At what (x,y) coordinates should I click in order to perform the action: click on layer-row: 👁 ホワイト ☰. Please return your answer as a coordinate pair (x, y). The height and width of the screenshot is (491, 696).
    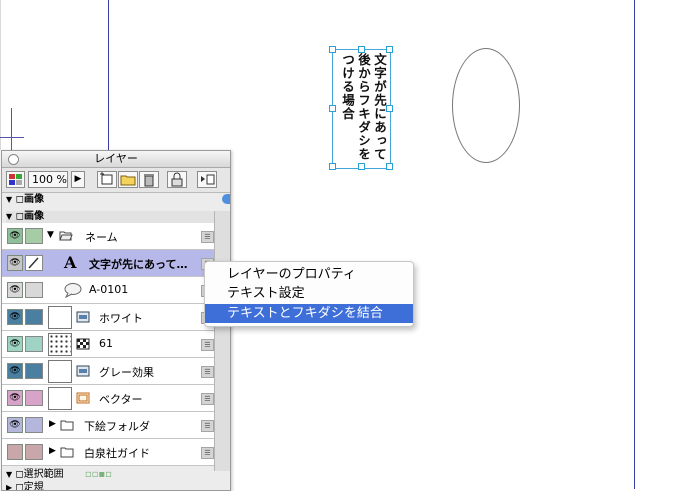
    Looking at the image, I should click on (108, 317).